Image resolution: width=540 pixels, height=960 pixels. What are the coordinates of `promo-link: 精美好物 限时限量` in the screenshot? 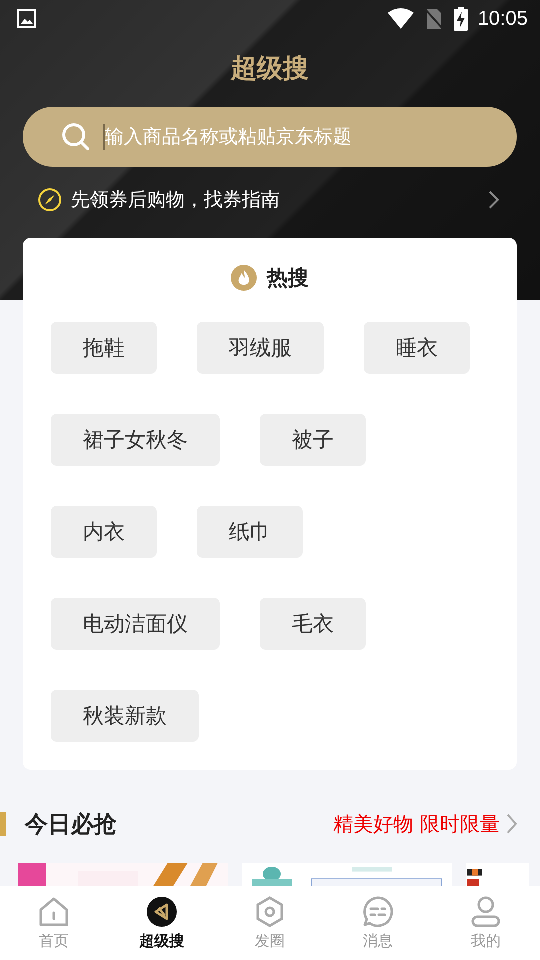 It's located at (426, 824).